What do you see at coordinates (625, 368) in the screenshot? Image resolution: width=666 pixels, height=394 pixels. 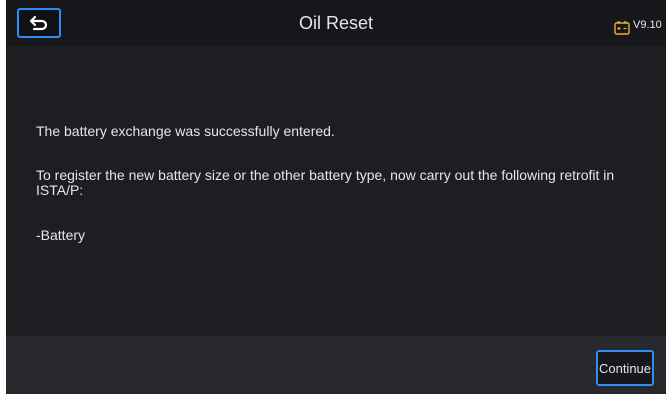 I see `continue-button: Continue` at bounding box center [625, 368].